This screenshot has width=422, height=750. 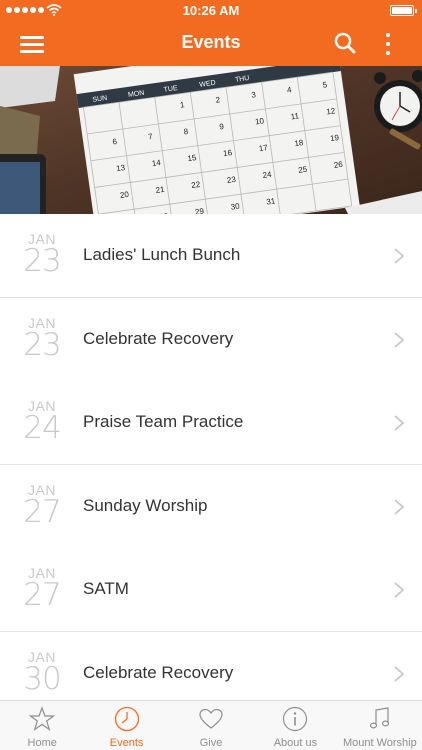 I want to click on event-row: JAN 23 Ladies' Lunch Bunch, so click(x=211, y=256).